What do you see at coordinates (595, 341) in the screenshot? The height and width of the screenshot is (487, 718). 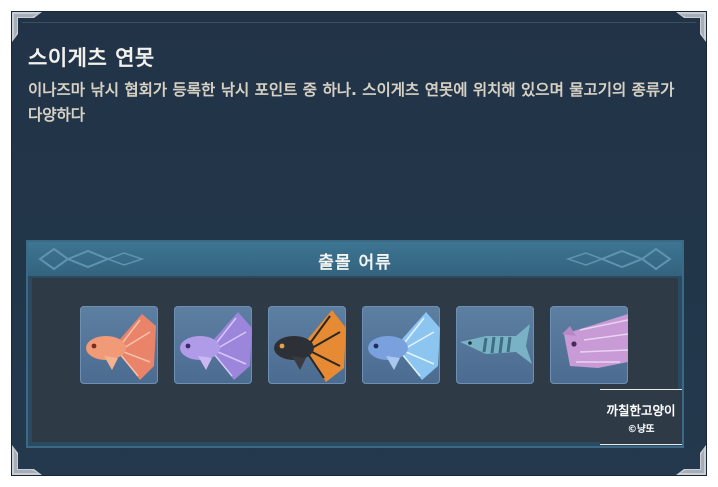 I see `pink-striped-fish-icon` at bounding box center [595, 341].